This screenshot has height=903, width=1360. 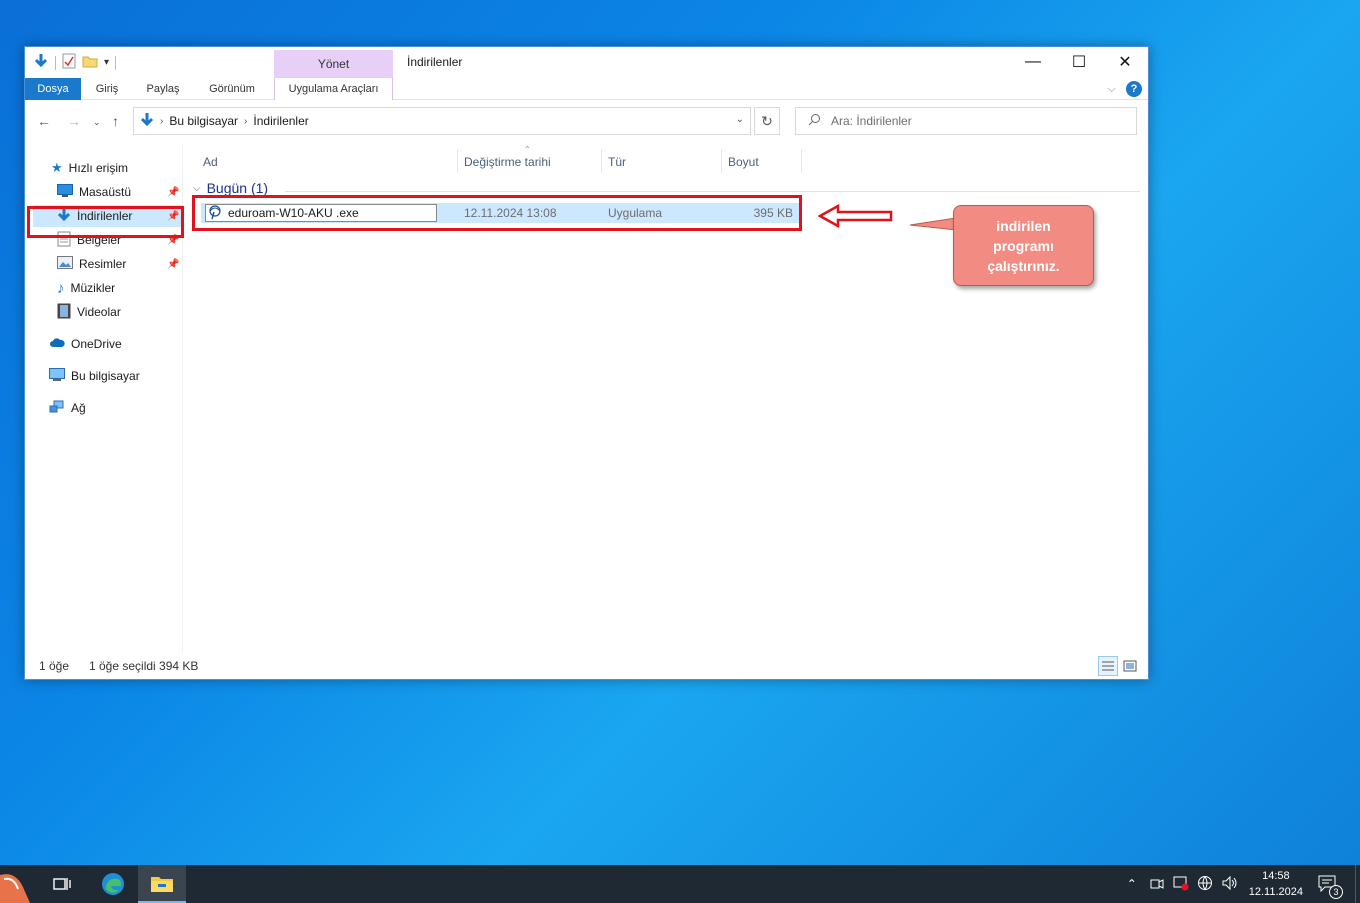 What do you see at coordinates (933, 224) in the screenshot?
I see `callout-pointer` at bounding box center [933, 224].